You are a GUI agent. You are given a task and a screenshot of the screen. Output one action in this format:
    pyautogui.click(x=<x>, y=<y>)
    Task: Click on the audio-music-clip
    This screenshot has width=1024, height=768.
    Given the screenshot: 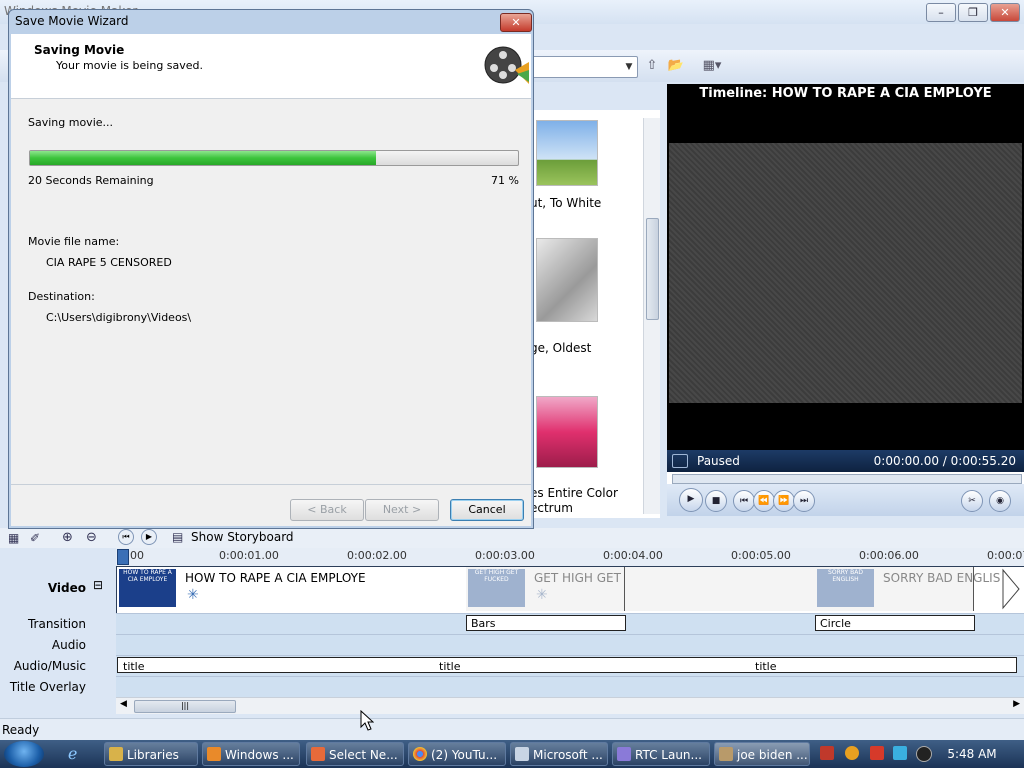 What is the action you would take?
    pyautogui.click(x=567, y=665)
    